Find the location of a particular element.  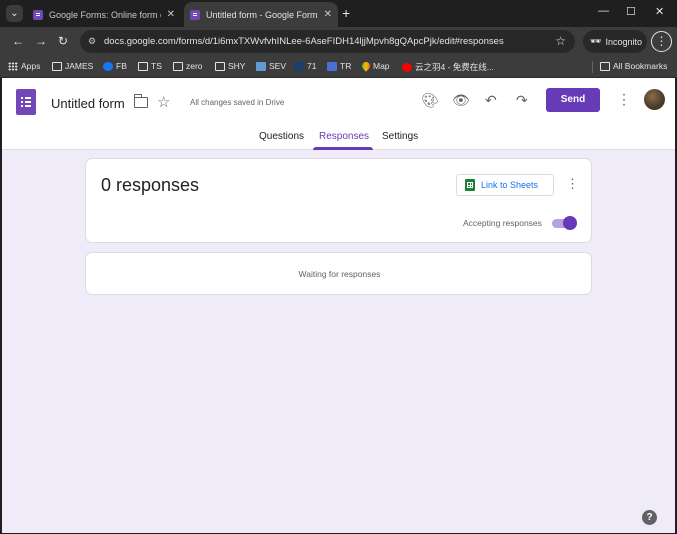

video-icon is located at coordinates (407, 67).